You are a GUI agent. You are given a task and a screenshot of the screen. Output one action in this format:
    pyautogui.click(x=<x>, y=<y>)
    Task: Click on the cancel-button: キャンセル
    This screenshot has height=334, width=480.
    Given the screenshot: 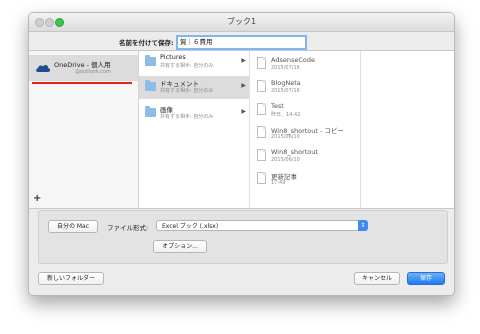 What is the action you would take?
    pyautogui.click(x=377, y=278)
    